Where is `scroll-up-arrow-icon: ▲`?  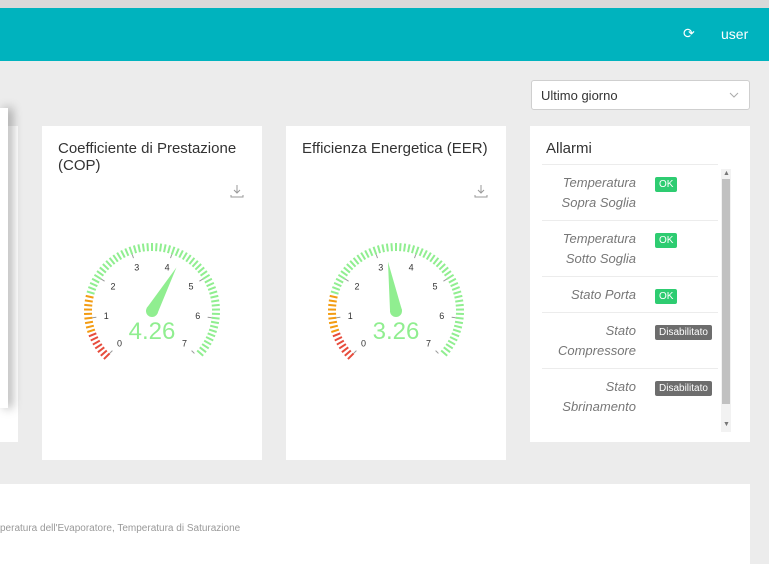
scroll-up-arrow-icon: ▲ is located at coordinates (726, 173).